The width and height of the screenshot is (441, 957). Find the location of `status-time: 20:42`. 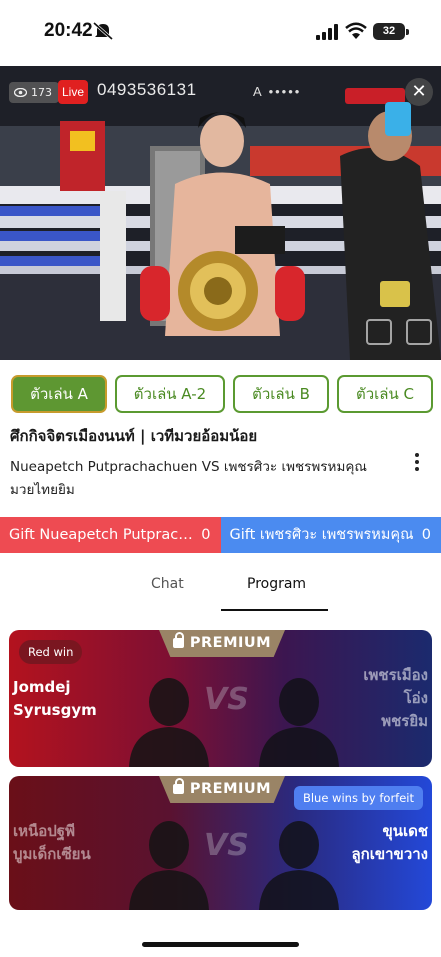

status-time: 20:42 is located at coordinates (68, 30).